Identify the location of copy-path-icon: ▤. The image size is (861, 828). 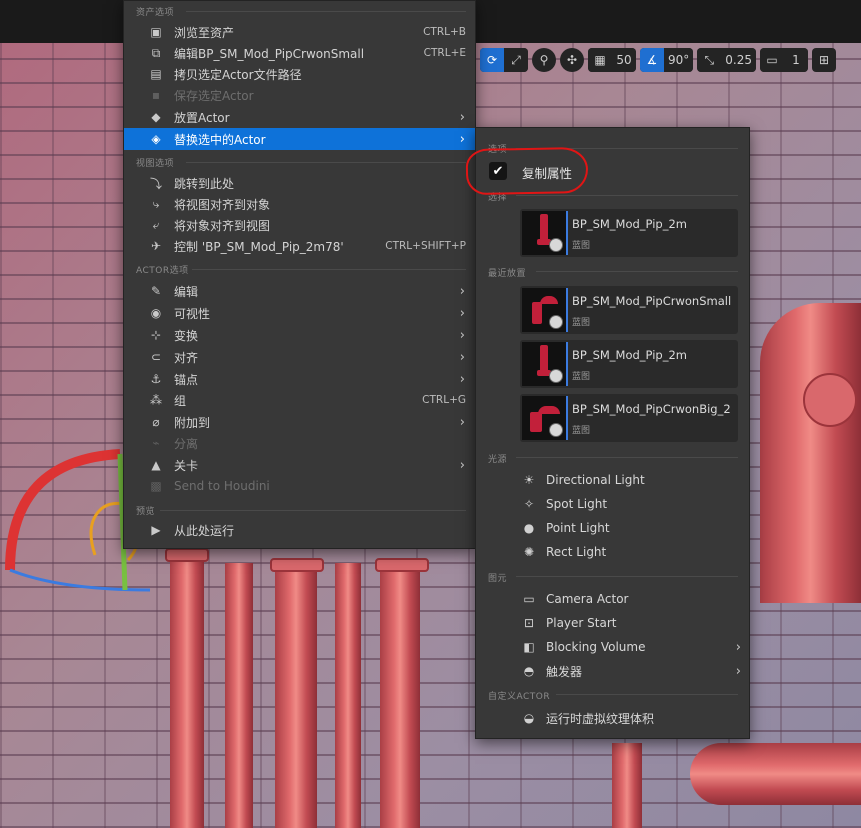
(156, 74).